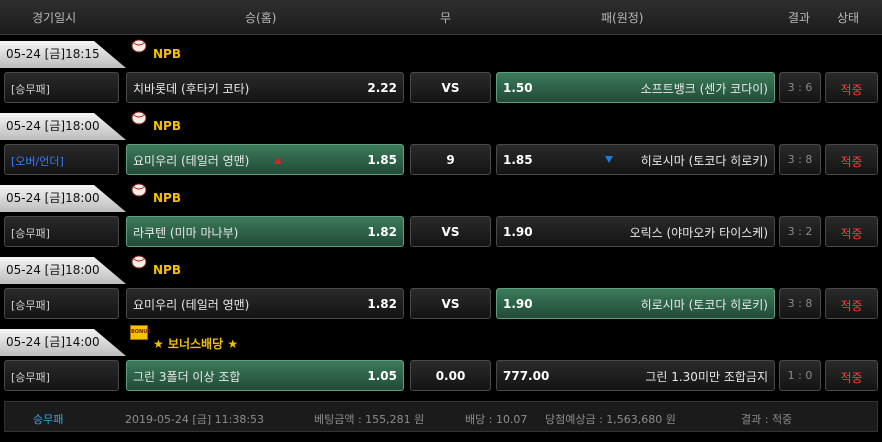 The height and width of the screenshot is (442, 882). What do you see at coordinates (140, 332) in the screenshot?
I see `bonus-icon: BONUS` at bounding box center [140, 332].